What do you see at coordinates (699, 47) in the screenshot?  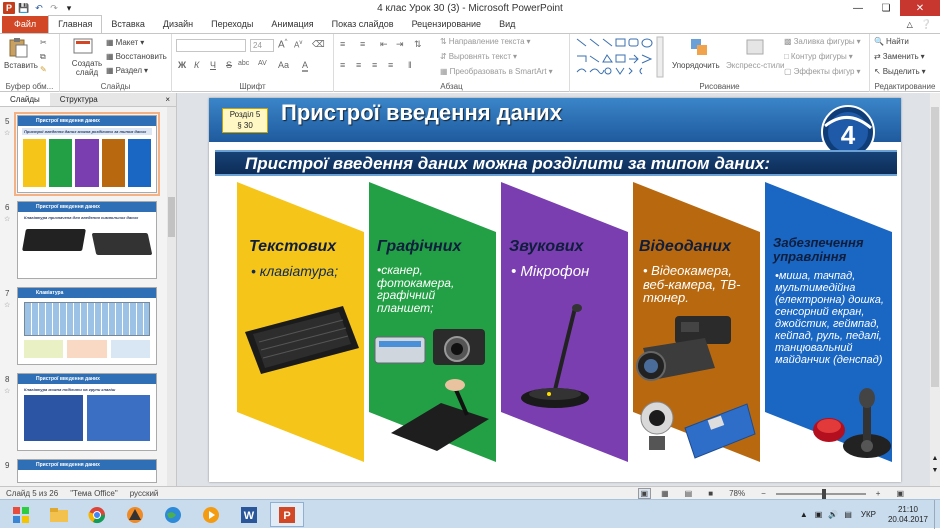 I see `arrange-icon` at bounding box center [699, 47].